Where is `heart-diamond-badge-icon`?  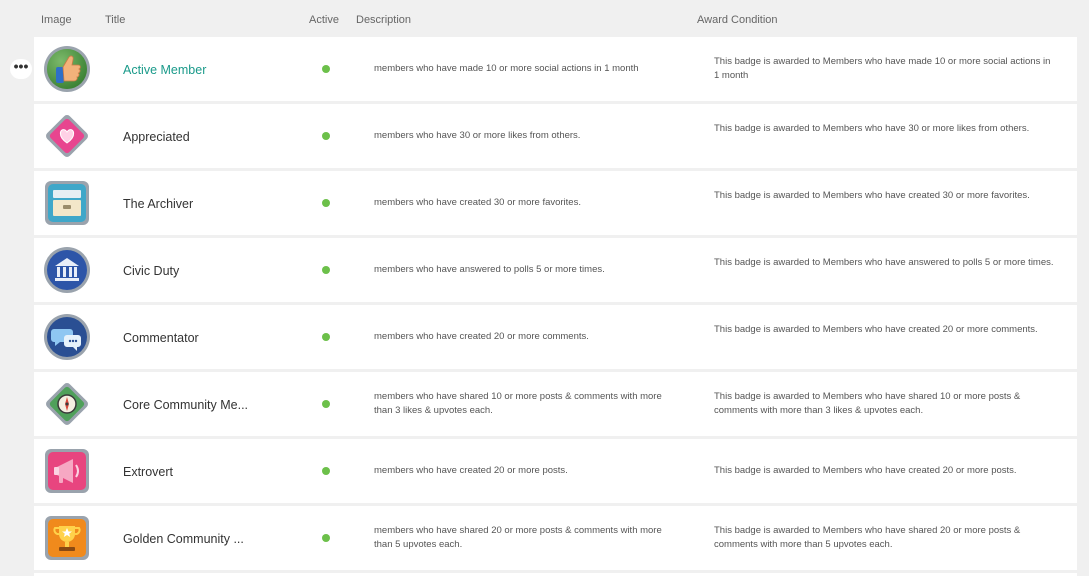
heart-diamond-badge-icon is located at coordinates (67, 136).